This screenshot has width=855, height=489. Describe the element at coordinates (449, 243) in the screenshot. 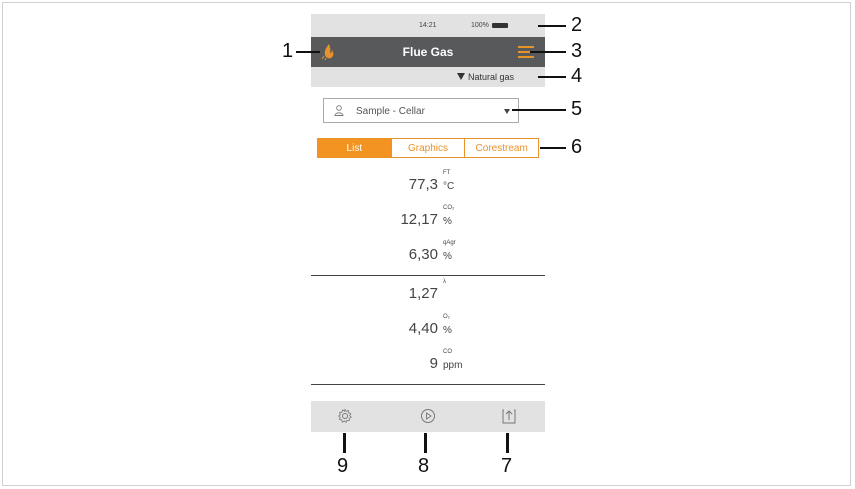

I see `reading-parameter: qAgr` at that location.